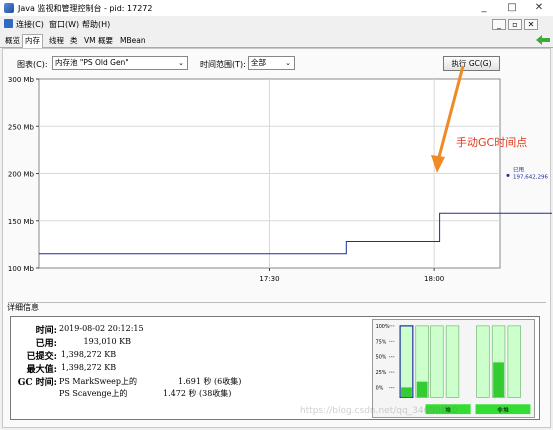  Describe the element at coordinates (380, 389) in the screenshot. I see `pool-axis-label: 0%` at that location.